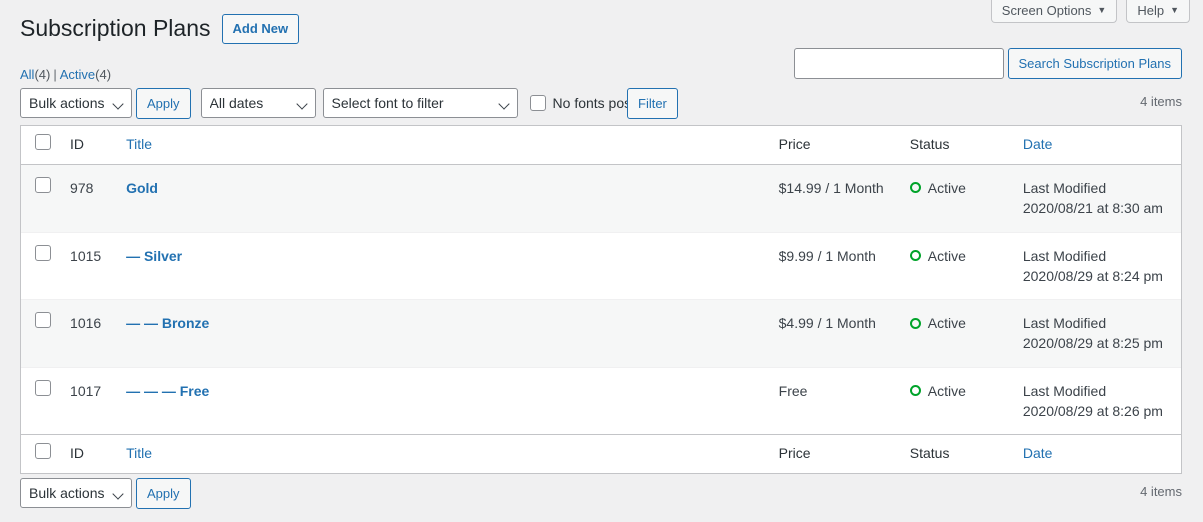  I want to click on row-title-link: — Silver, so click(154, 256).